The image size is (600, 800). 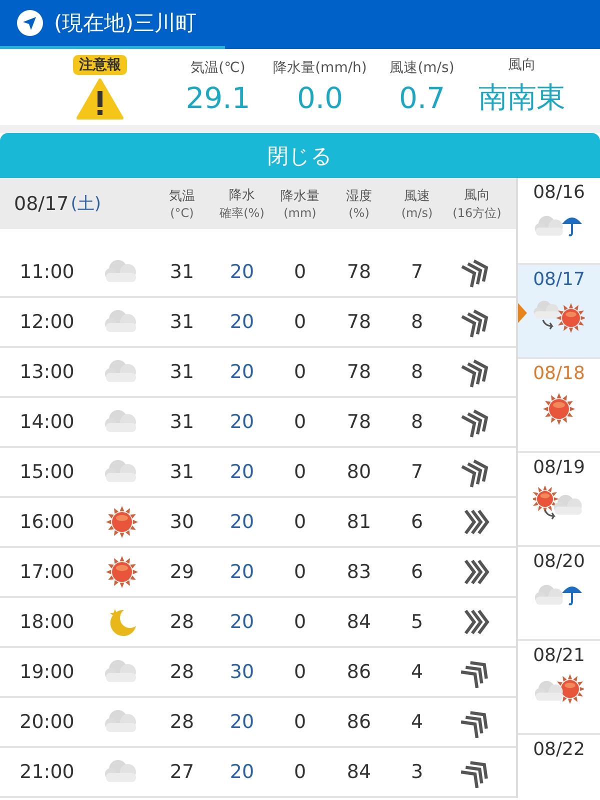 I want to click on header-date: 08/17, so click(x=41, y=203).